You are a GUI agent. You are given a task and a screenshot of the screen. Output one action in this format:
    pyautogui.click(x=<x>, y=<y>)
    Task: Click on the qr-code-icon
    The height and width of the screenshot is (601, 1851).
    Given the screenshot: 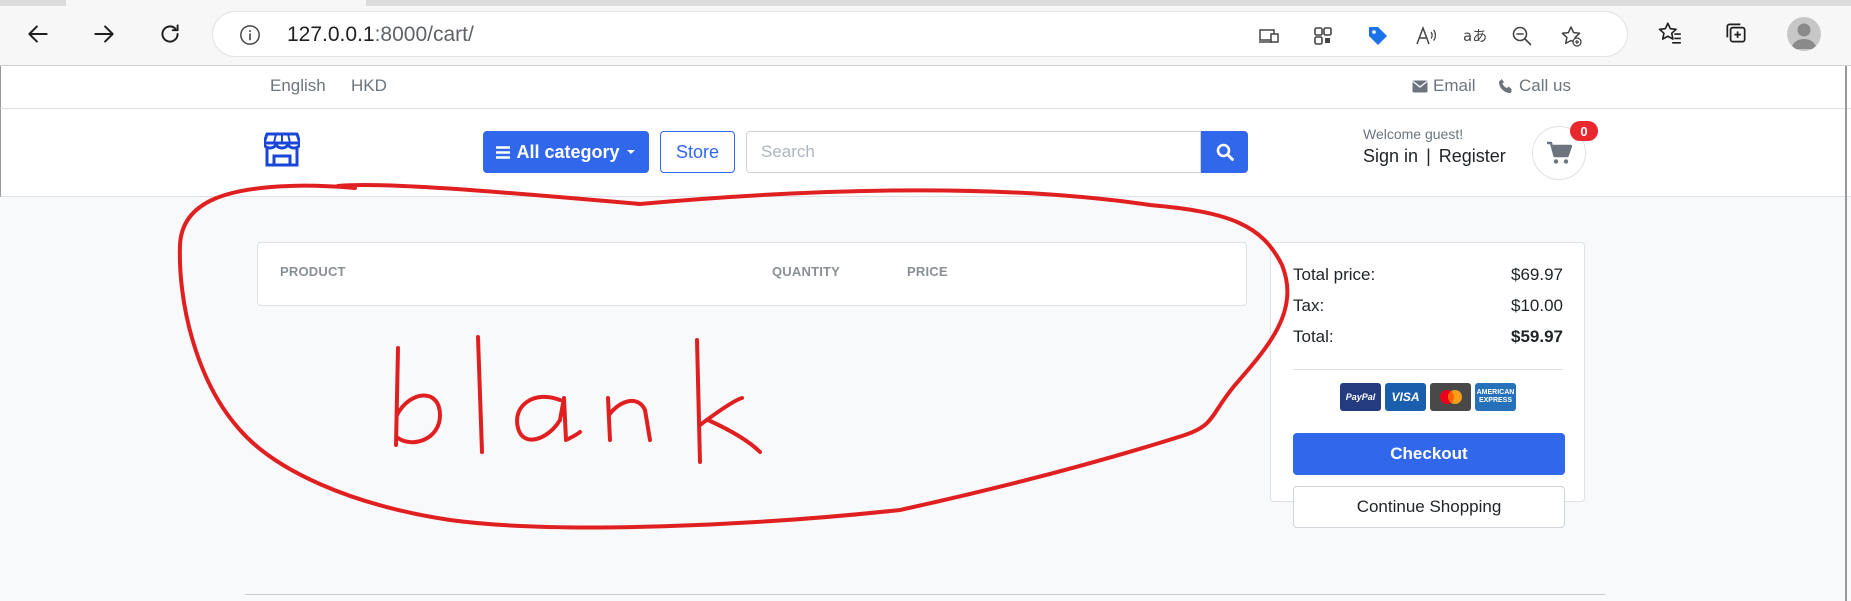 What is the action you would take?
    pyautogui.click(x=1323, y=36)
    